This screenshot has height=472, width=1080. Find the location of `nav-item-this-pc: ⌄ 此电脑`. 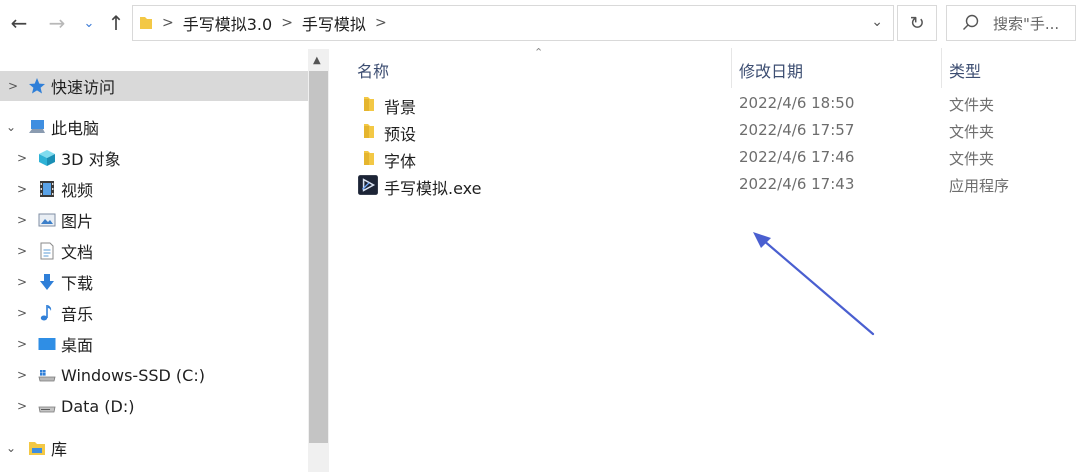

nav-item-this-pc: ⌄ 此电脑 is located at coordinates (154, 127).